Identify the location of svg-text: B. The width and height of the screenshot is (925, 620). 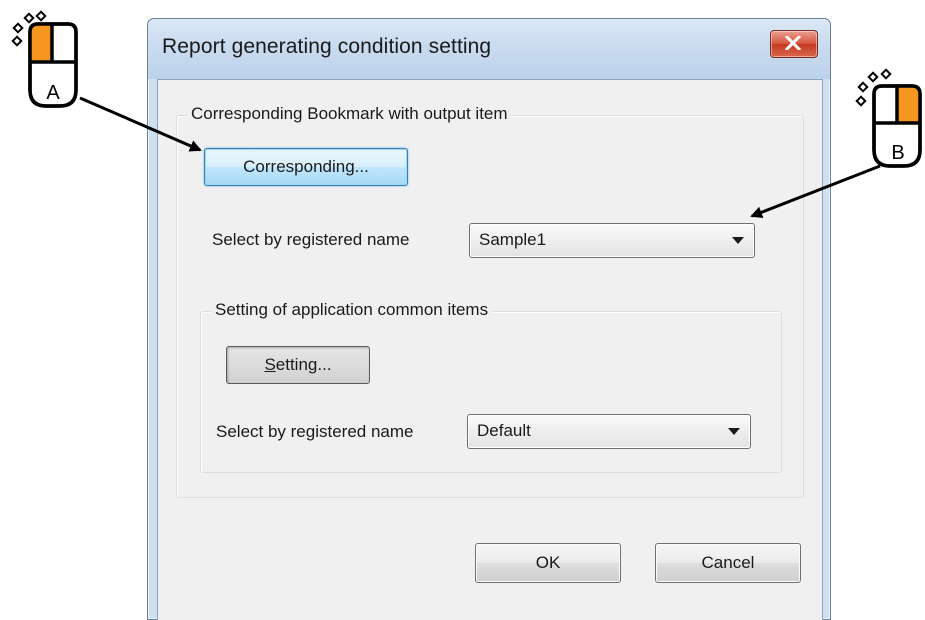
(897, 153).